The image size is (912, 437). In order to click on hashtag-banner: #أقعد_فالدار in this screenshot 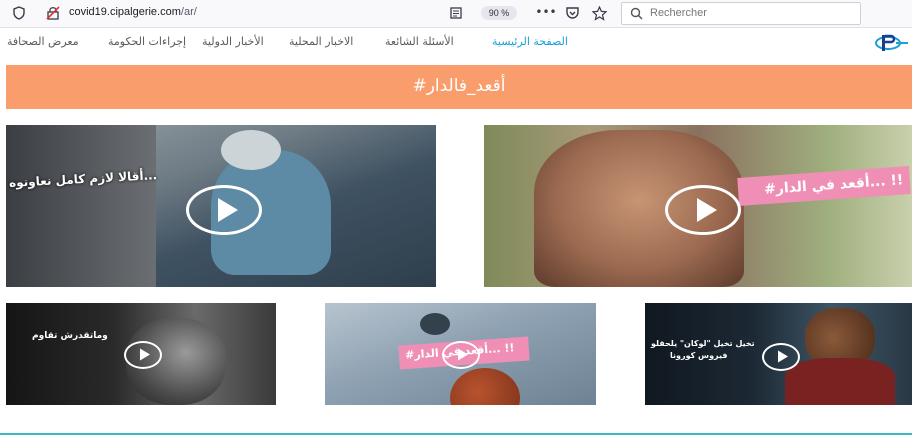, I will do `click(459, 87)`.